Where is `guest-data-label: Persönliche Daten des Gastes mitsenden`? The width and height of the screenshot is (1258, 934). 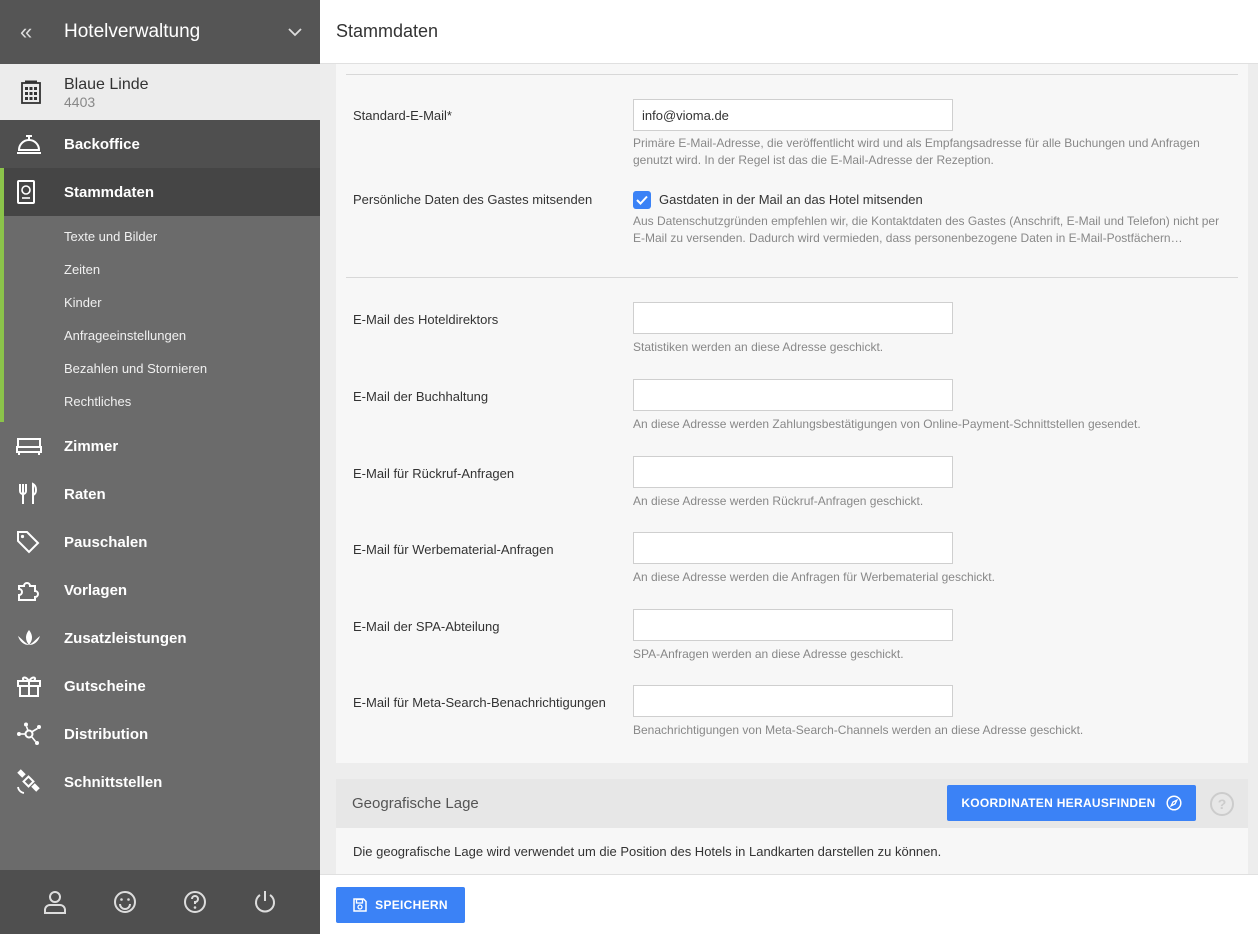
guest-data-label: Persönliche Daten des Gastes mitsenden is located at coordinates (473, 199).